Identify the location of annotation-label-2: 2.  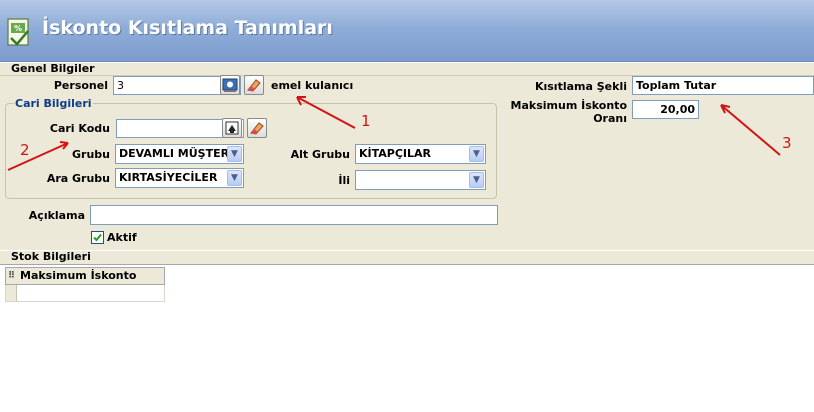
(25, 150).